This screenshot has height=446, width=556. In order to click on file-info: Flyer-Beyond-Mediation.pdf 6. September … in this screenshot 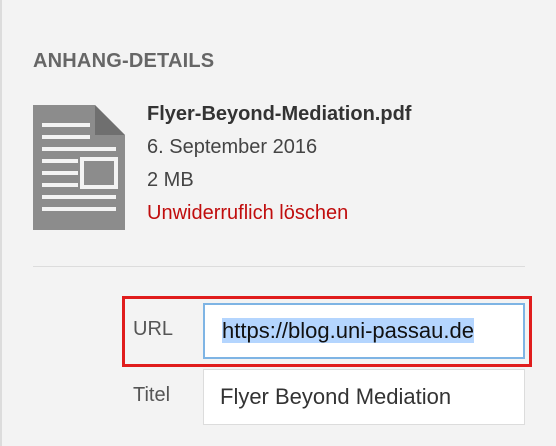, I will do `click(279, 164)`.